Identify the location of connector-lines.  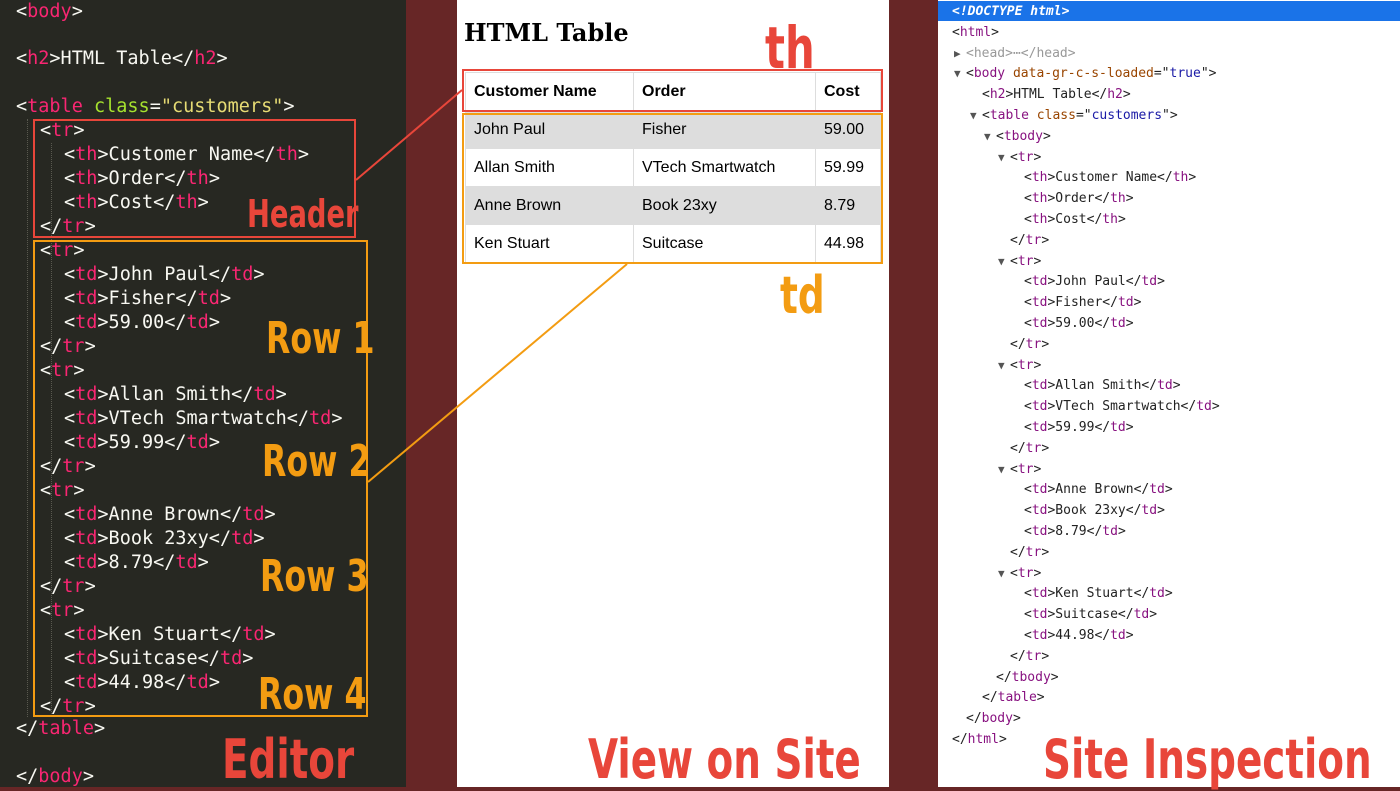
(491, 286).